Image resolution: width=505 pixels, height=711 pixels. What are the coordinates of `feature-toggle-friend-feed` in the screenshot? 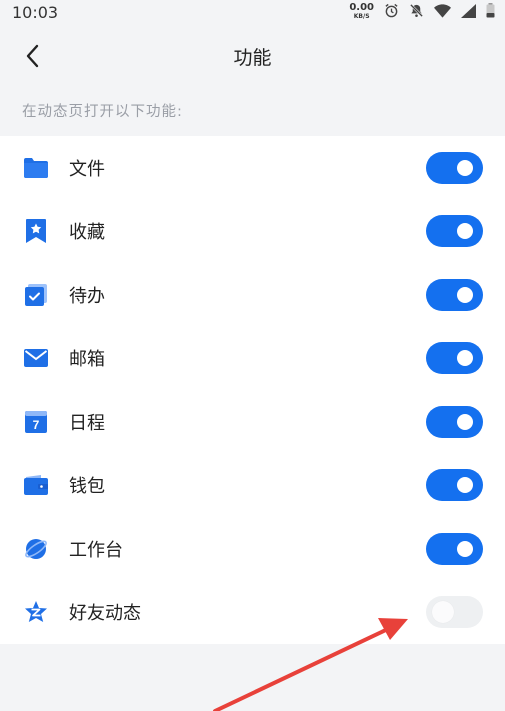 It's located at (454, 612).